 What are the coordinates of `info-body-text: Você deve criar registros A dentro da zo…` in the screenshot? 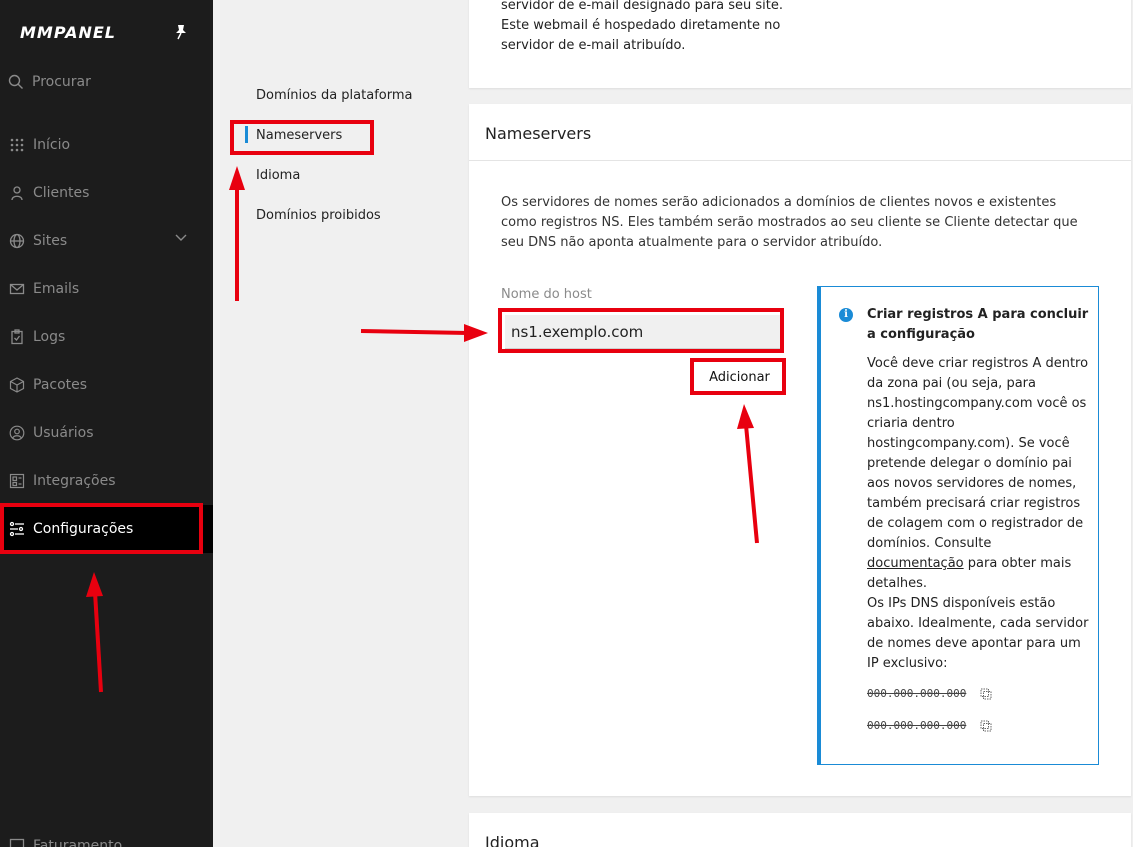 It's located at (978, 453).